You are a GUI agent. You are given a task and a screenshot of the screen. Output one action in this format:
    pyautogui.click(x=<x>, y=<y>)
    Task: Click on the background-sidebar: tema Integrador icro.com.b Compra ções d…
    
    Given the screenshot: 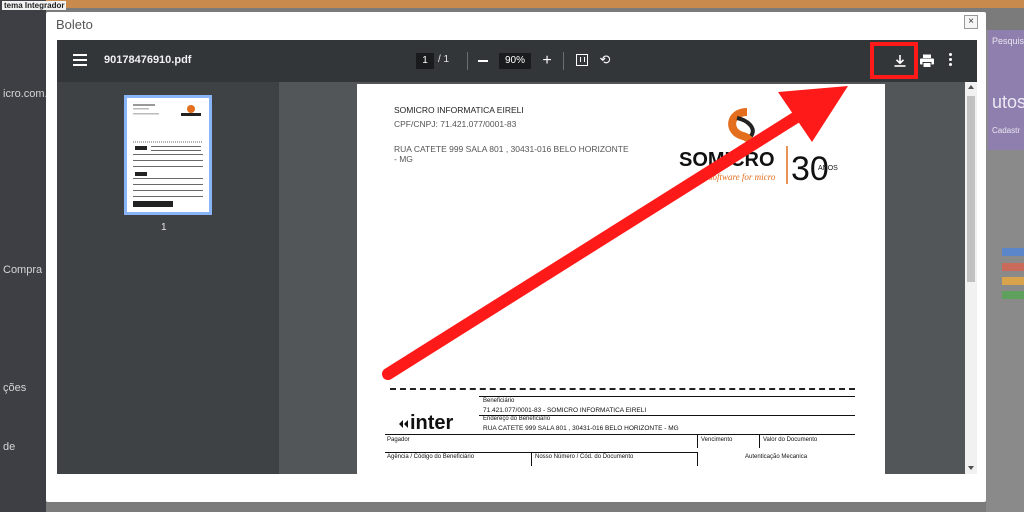 What is the action you would take?
    pyautogui.click(x=33, y=256)
    